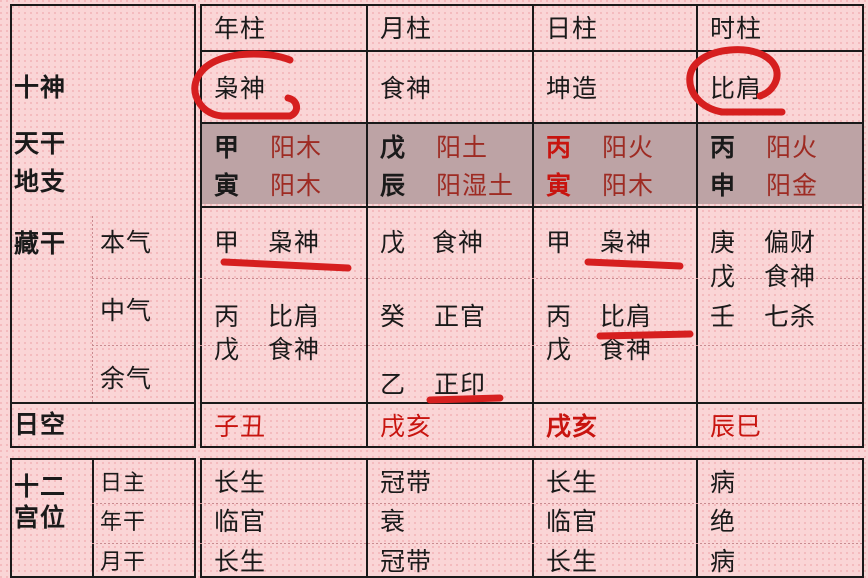 Image resolution: width=868 pixels, height=578 pixels. Describe the element at coordinates (240, 427) in the screenshot. I see `day-void-year: 子丑` at that location.